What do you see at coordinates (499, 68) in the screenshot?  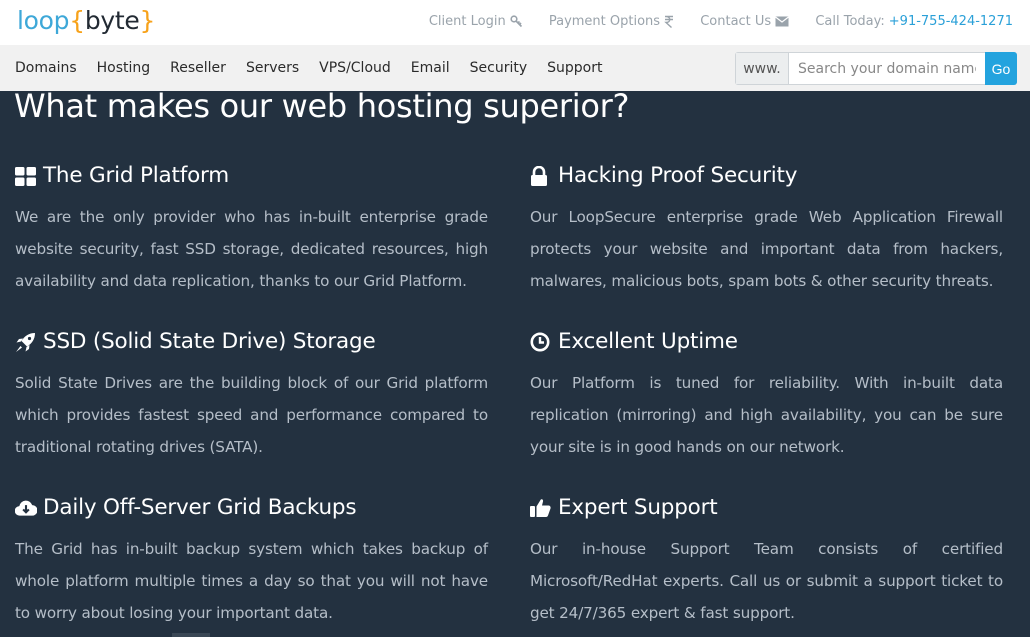 I see `nav-item-security: Security` at bounding box center [499, 68].